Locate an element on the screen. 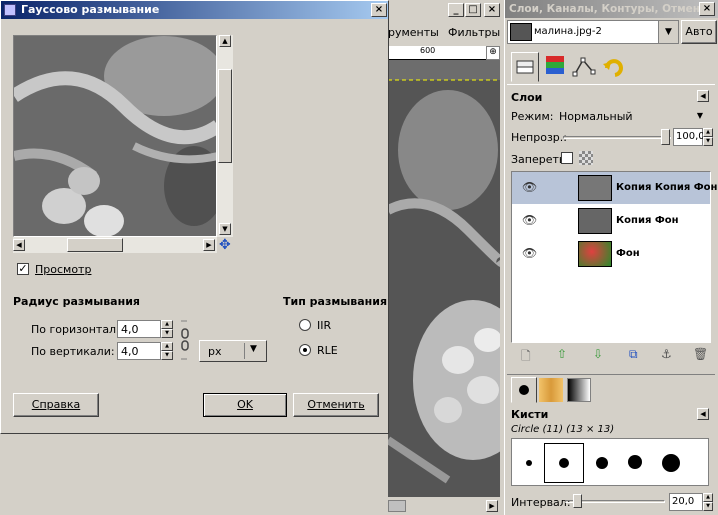 The height and width of the screenshot is (515, 718). close-window-button: × is located at coordinates (492, 10).